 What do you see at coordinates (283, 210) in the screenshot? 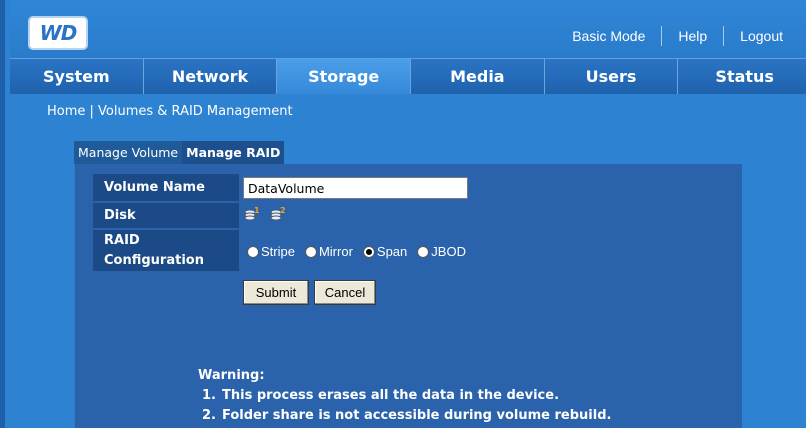
I see `disk-2-number: 2` at bounding box center [283, 210].